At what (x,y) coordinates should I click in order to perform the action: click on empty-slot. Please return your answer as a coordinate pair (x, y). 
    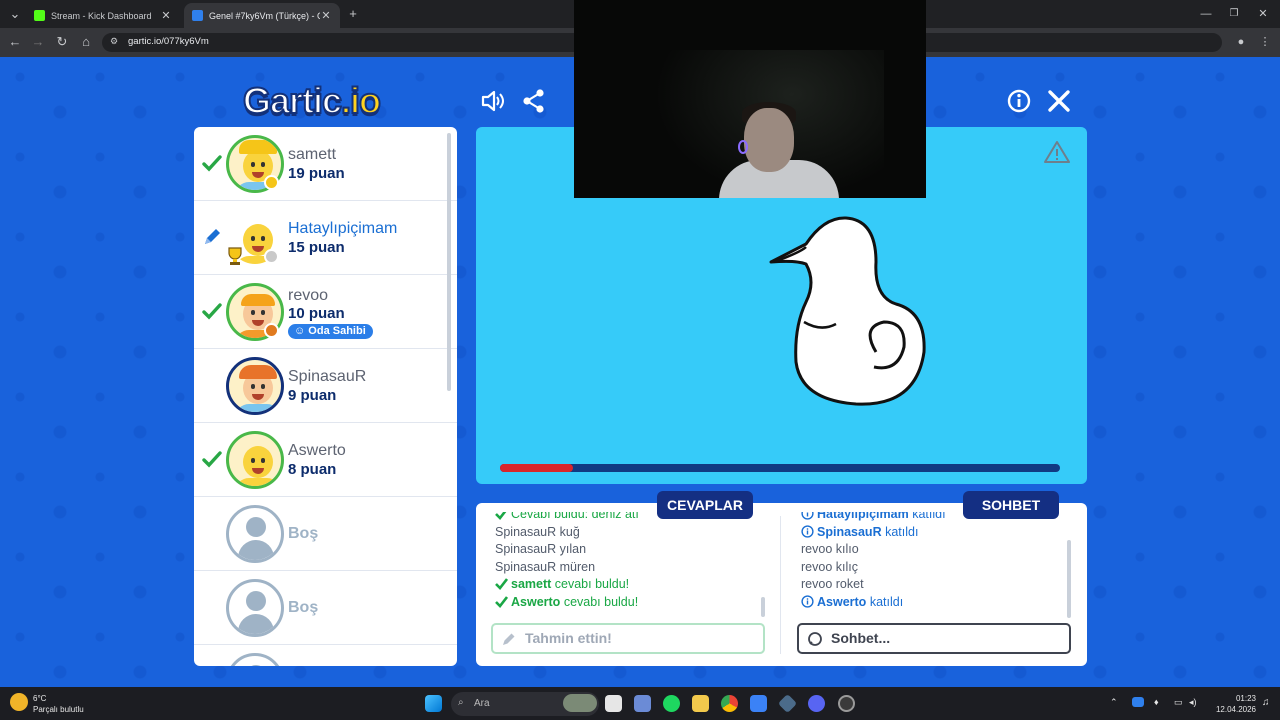
    Looking at the image, I should click on (325, 655).